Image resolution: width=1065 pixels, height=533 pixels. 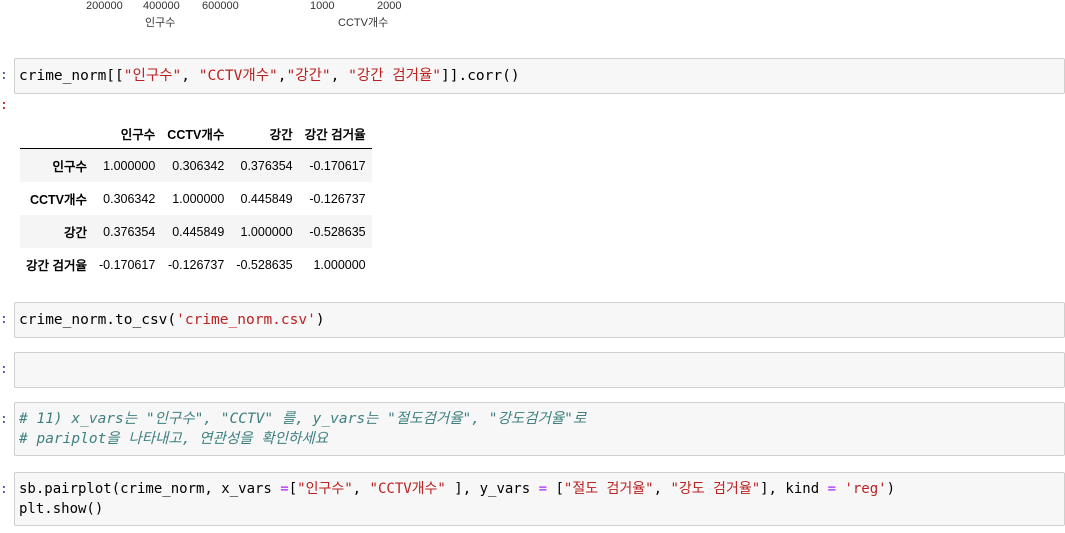 I want to click on code-string: 'crime_norm.csv', so click(x=246, y=320).